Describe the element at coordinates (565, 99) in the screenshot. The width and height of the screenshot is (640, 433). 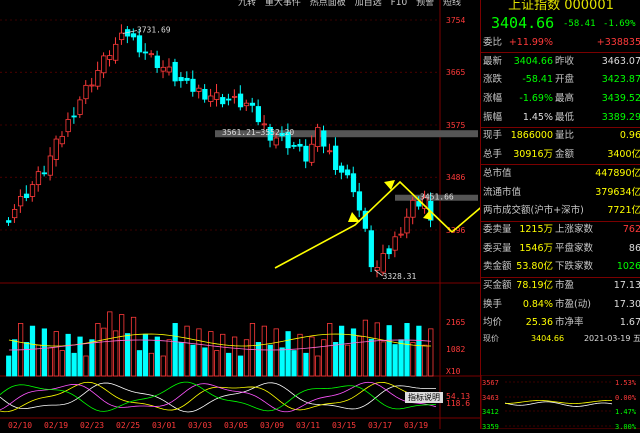
I see `quote-row-label-2: 最高` at that location.